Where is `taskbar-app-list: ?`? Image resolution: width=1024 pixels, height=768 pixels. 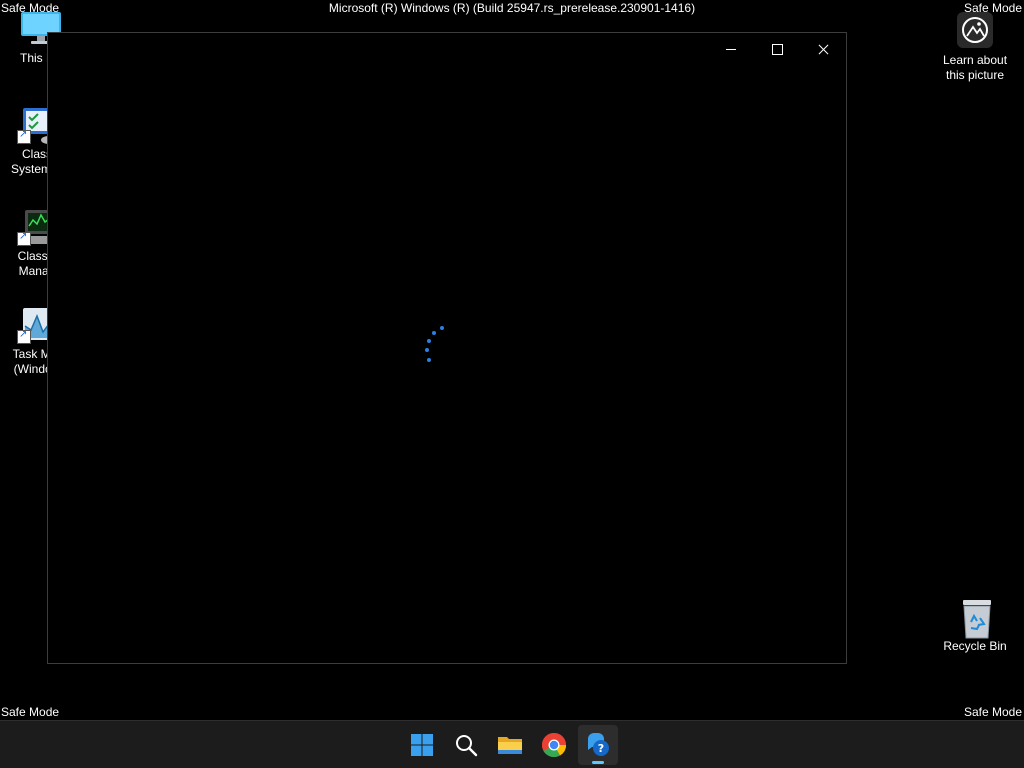 taskbar-app-list: ? is located at coordinates (510, 745).